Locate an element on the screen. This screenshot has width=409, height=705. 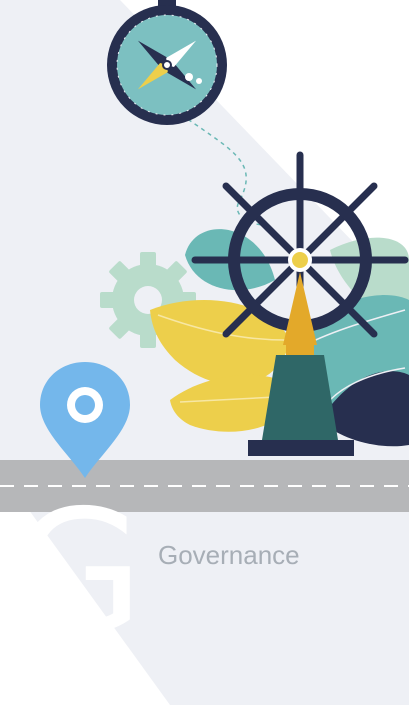
section-letter: G is located at coordinates (78, 573).